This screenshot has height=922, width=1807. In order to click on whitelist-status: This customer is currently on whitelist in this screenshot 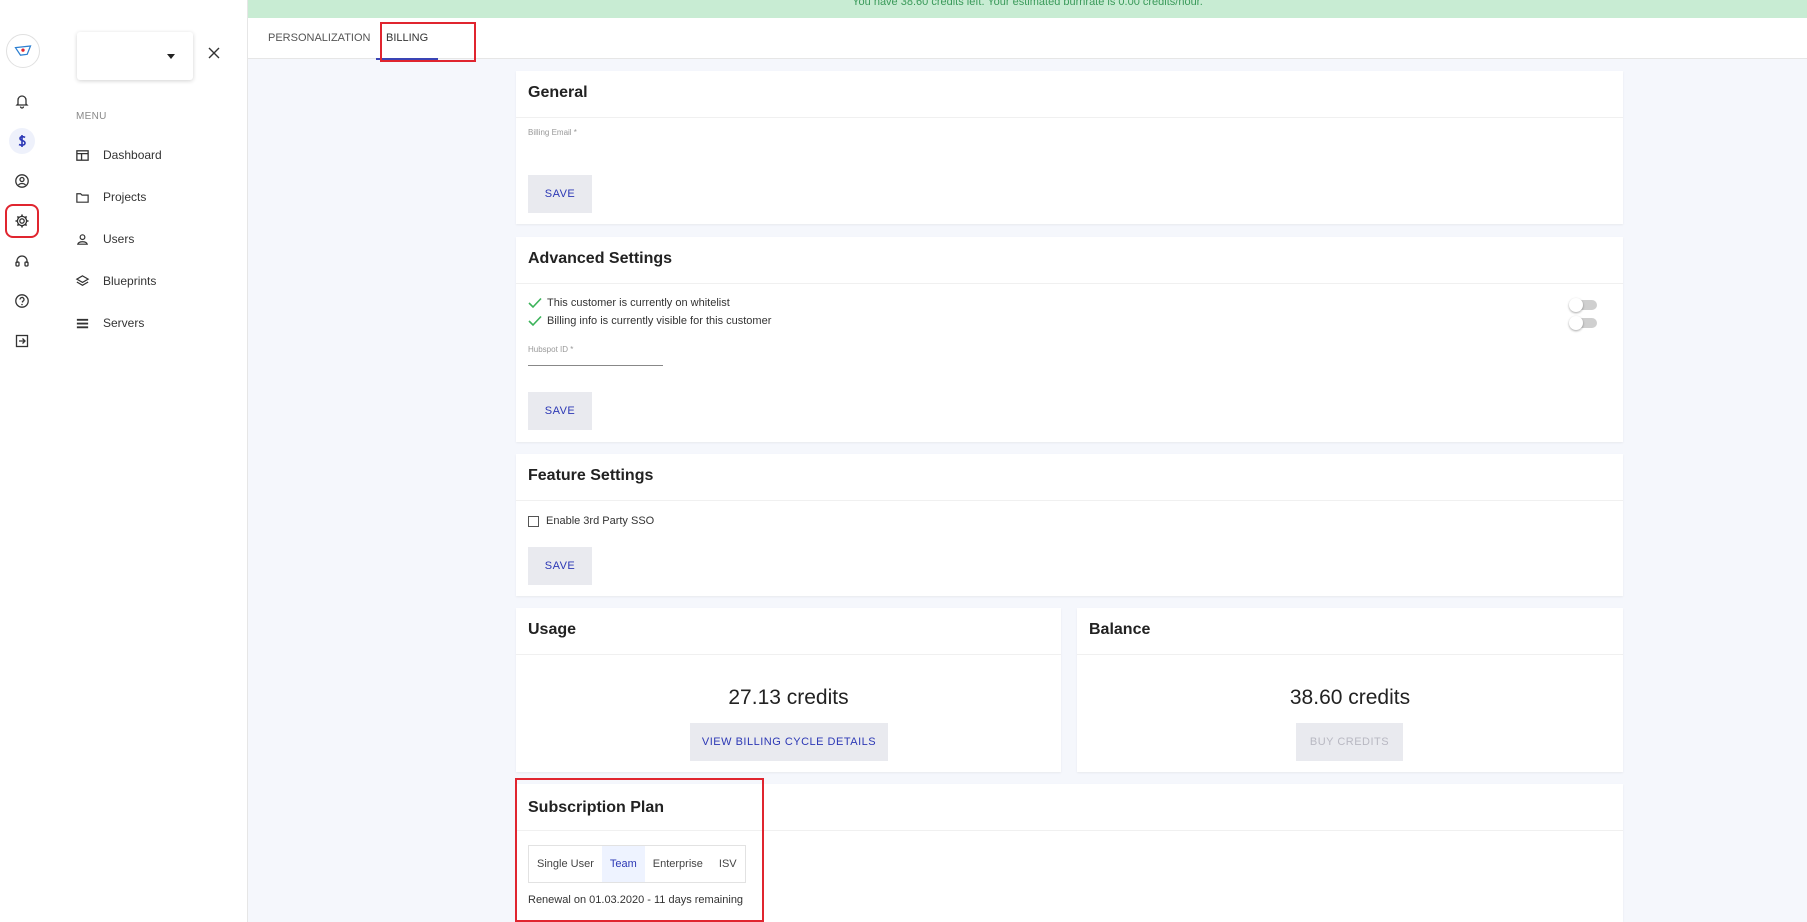, I will do `click(629, 303)`.